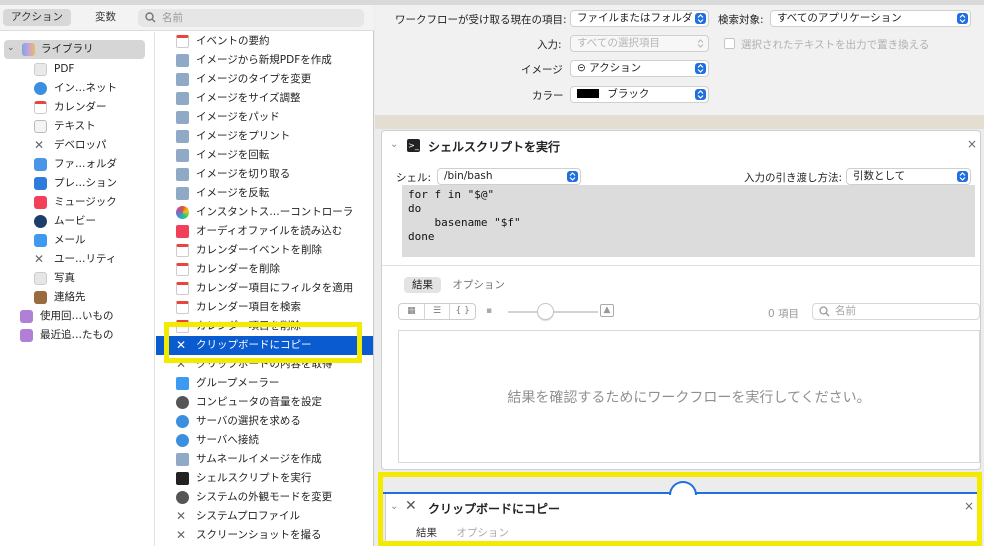  I want to click on library-item-files: ファ…ォルダ, so click(77, 164).